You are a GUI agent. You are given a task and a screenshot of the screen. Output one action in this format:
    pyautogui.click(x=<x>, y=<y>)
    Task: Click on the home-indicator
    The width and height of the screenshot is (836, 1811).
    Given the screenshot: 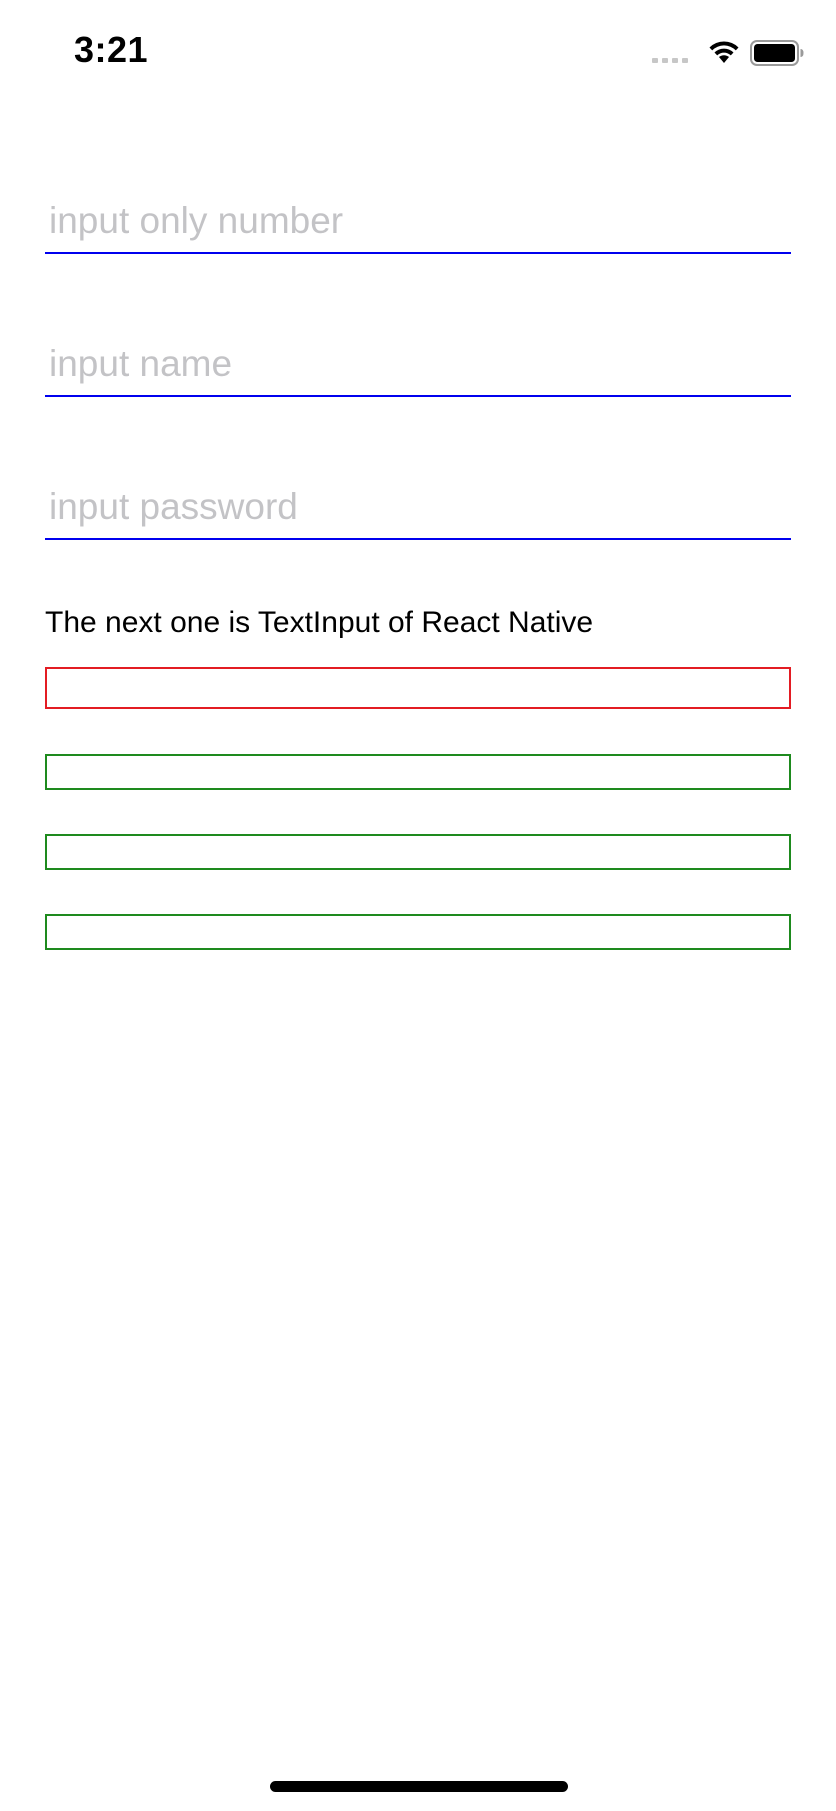 What is the action you would take?
    pyautogui.click(x=419, y=1786)
    